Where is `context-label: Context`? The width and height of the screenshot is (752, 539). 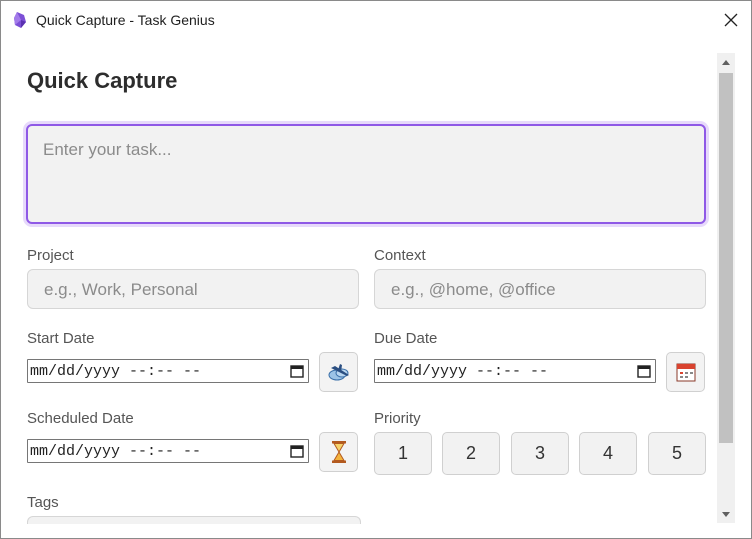
context-label: Context is located at coordinates (400, 255).